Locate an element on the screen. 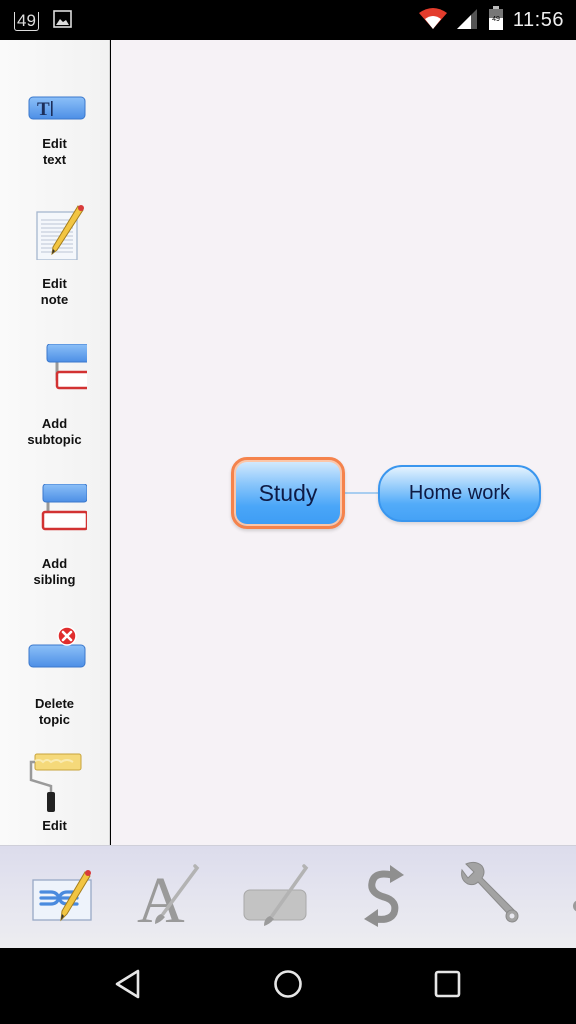 This screenshot has width=576, height=1024. notification-count-icon: 49 is located at coordinates (26, 21).